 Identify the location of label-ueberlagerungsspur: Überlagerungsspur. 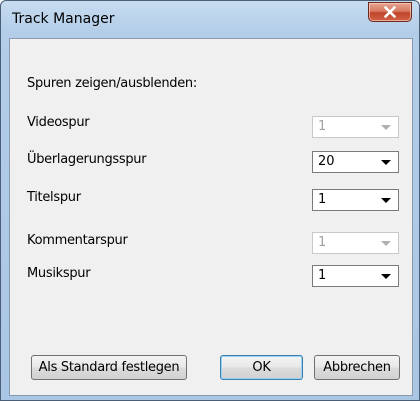
(87, 159).